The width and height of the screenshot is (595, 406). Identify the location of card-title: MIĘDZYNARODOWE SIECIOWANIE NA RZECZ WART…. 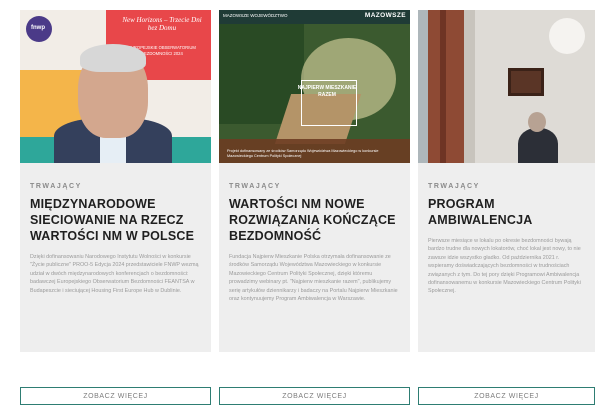
(115, 220).